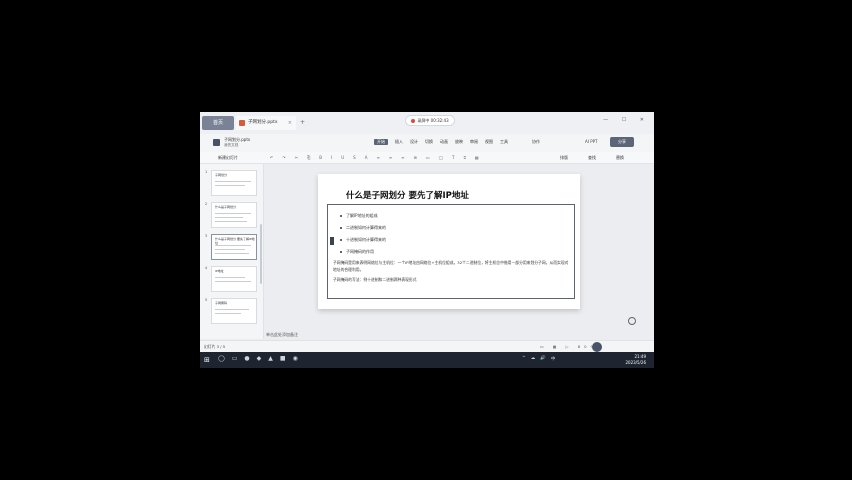 The image size is (852, 480). I want to click on menu-item-tools: 工具, so click(504, 142).